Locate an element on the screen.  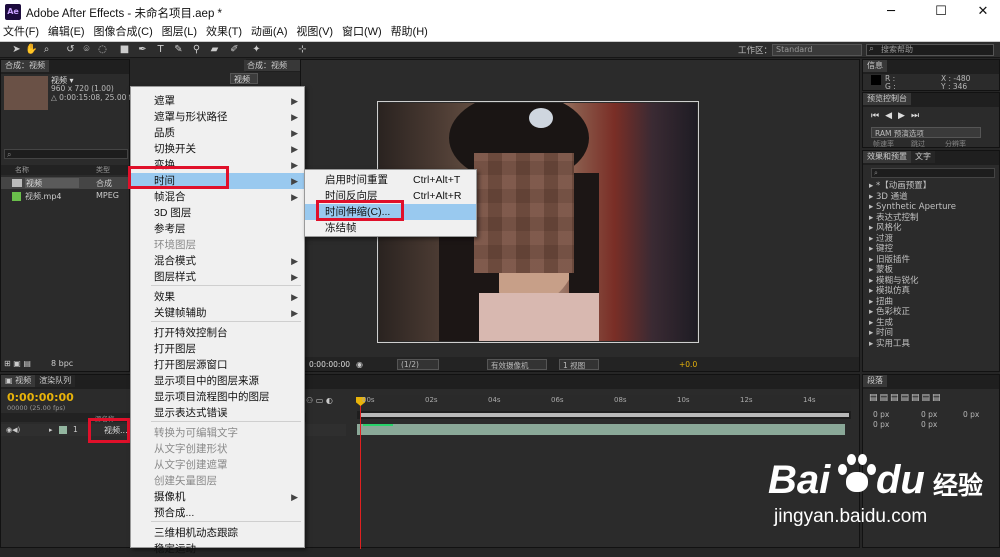
pan-behind-tool-icon: ◌ is located at coordinates (102, 50).